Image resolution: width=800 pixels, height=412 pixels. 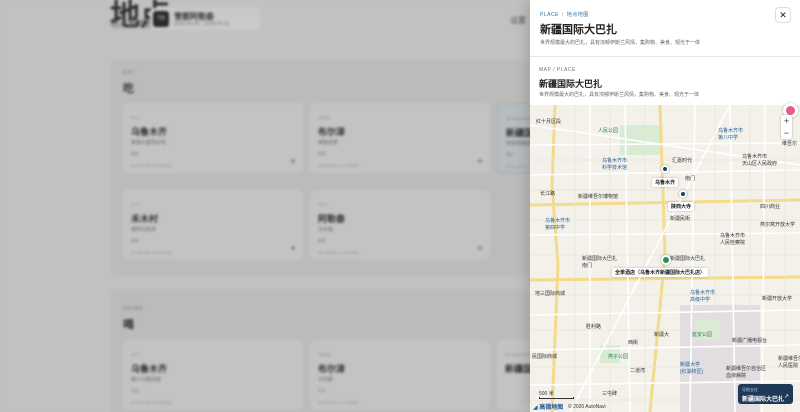 What do you see at coordinates (564, 15) in the screenshot?
I see `breadcrumb: PLACE / 地点地图` at bounding box center [564, 15].